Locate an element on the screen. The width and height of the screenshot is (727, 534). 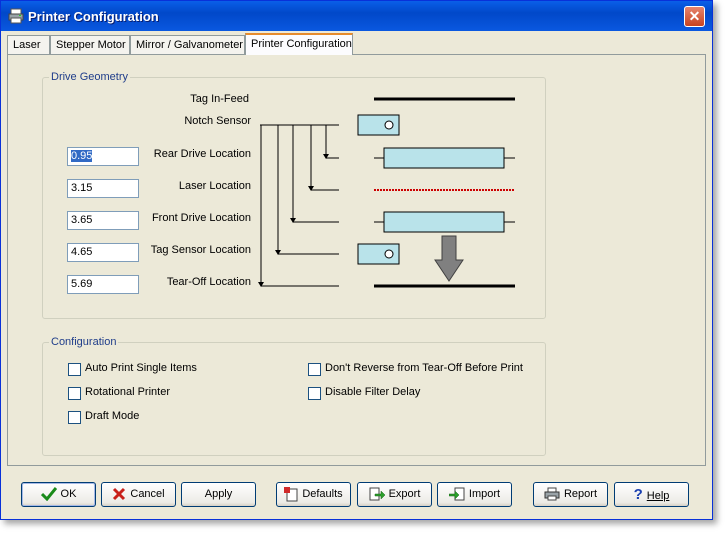
printer-icon is located at coordinates (552, 494).